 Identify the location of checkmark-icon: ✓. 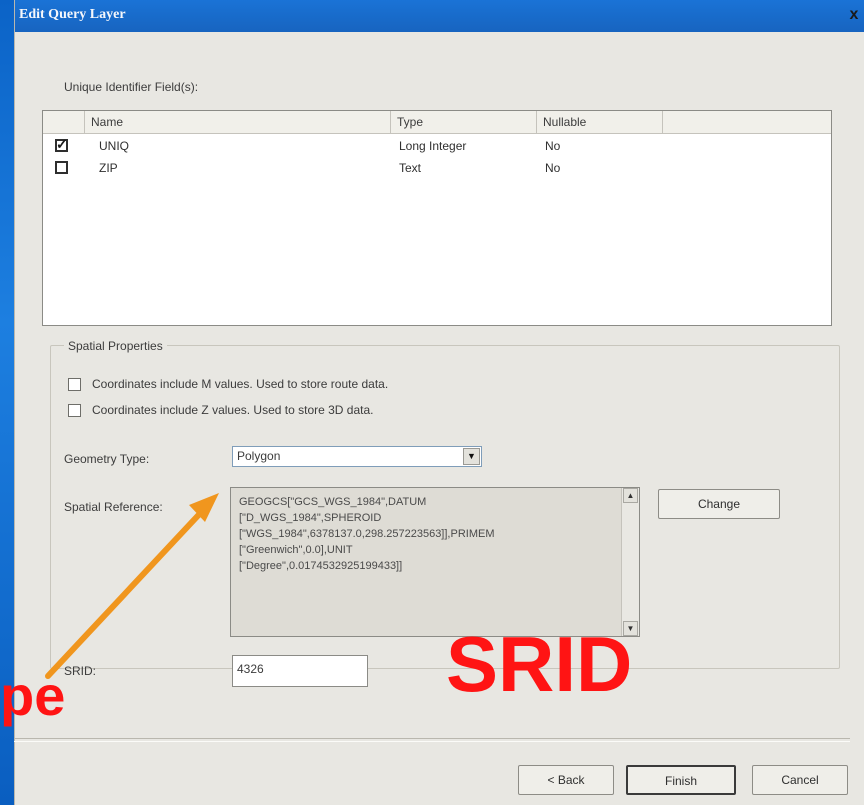
(62, 144).